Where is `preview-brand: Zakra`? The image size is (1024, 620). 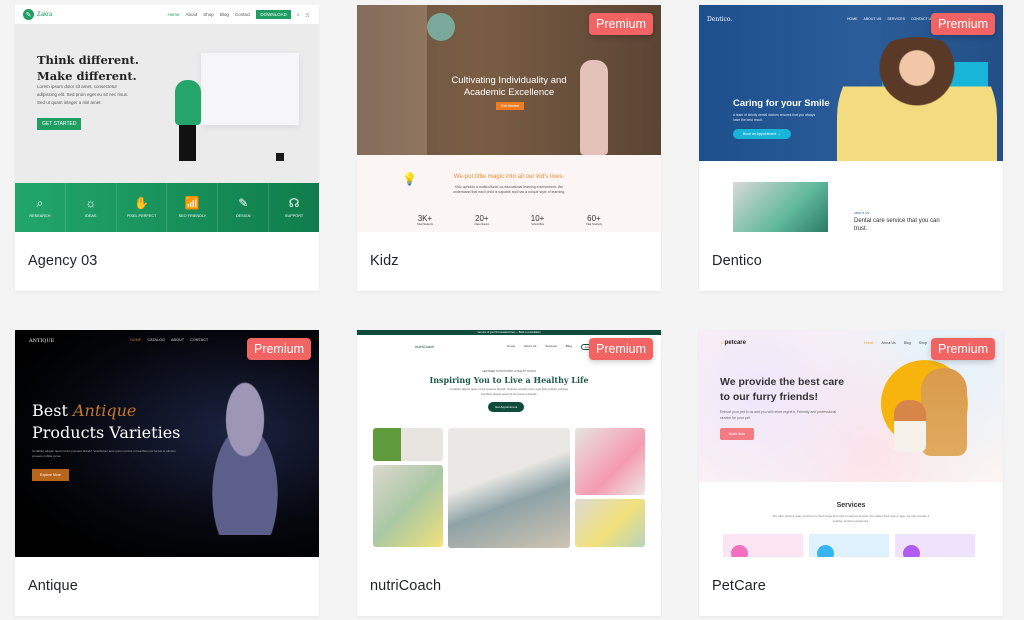 preview-brand: Zakra is located at coordinates (45, 14).